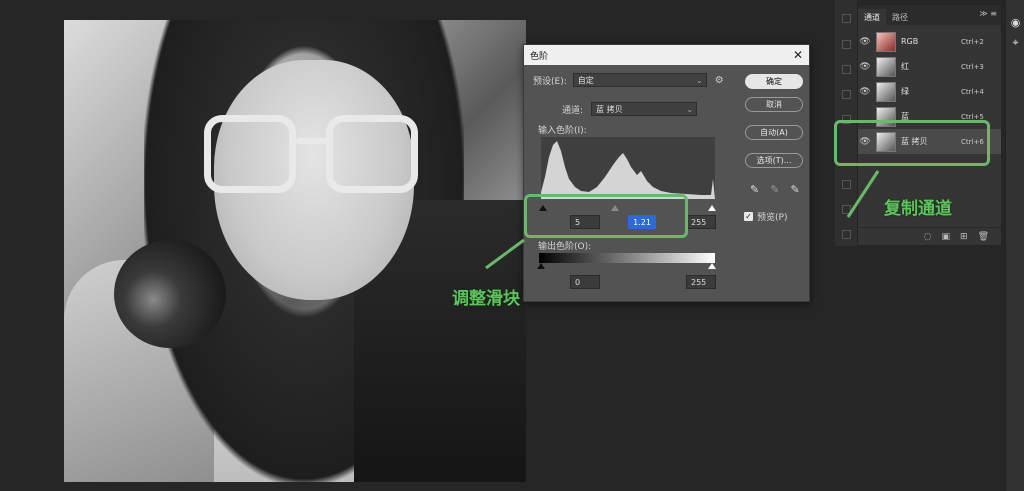 This screenshot has width=1024, height=491. I want to click on channel-row-red: 👁 红 Ctrl+3, so click(929, 66).